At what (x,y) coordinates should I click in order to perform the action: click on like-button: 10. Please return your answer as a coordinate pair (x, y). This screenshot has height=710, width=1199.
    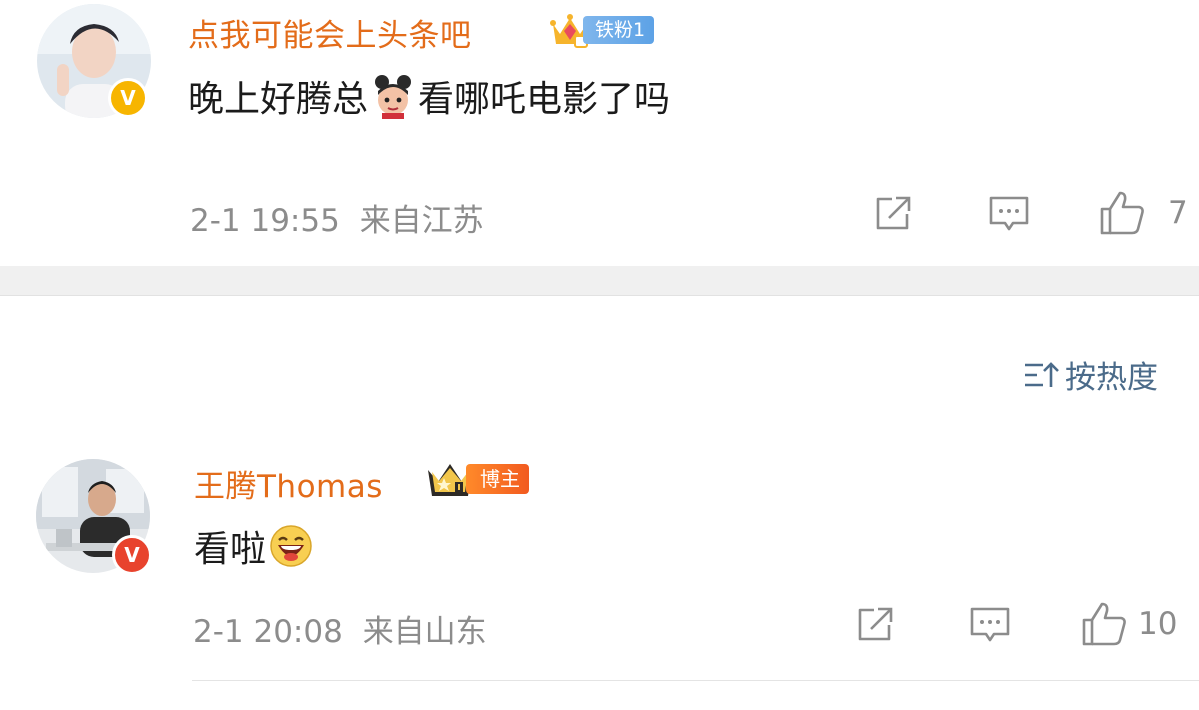
    Looking at the image, I should click on (1128, 624).